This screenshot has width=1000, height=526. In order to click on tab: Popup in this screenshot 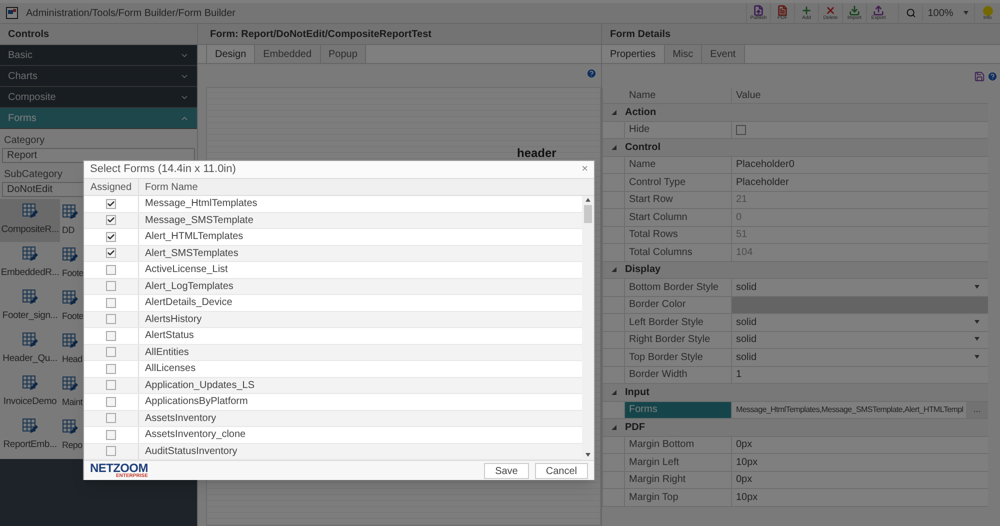, I will do `click(343, 54)`.